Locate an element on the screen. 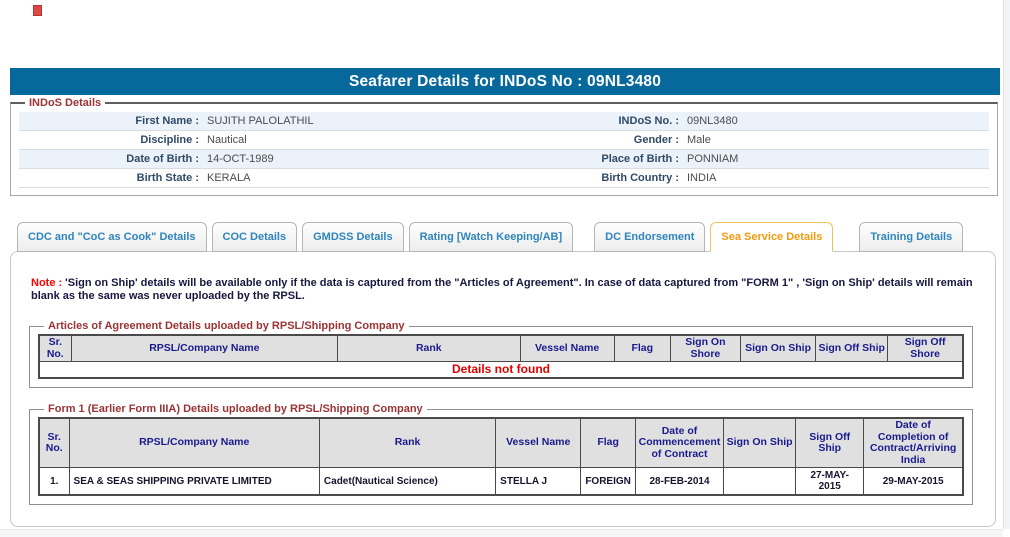 This screenshot has height=537, width=1010. date-of-birth-value: 14-OCT-1989 is located at coordinates (240, 159).